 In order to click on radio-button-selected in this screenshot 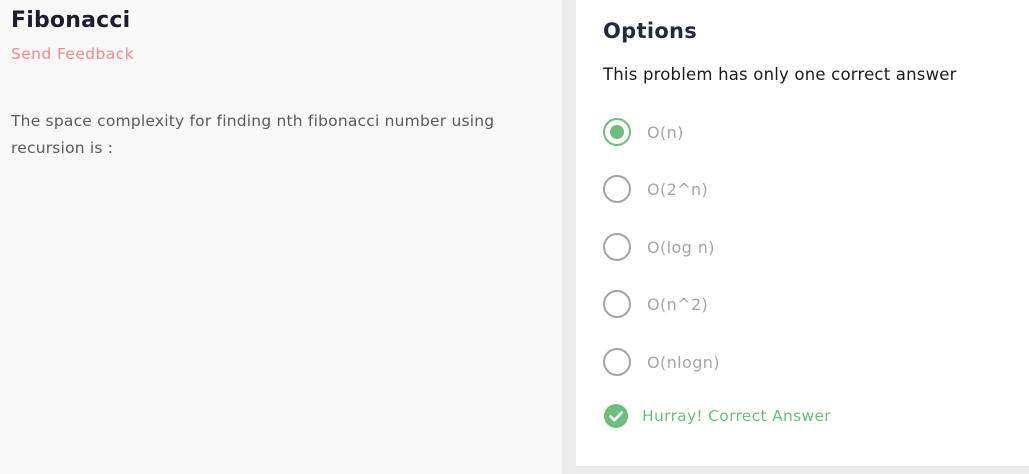, I will do `click(617, 132)`.